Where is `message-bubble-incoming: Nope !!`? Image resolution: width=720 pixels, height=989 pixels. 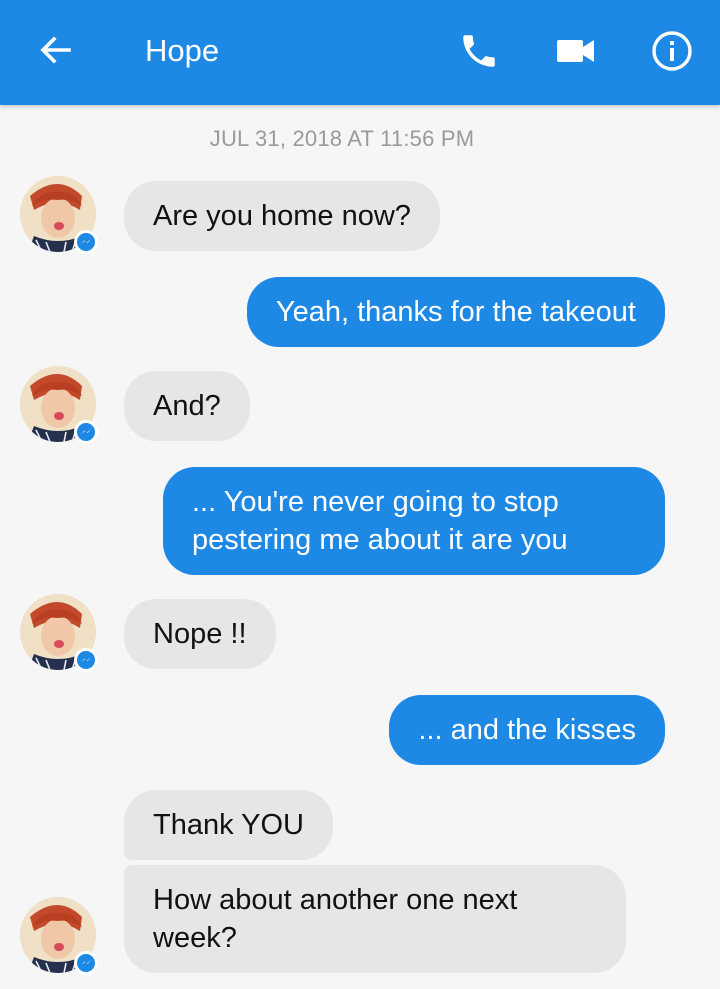 message-bubble-incoming: Nope !! is located at coordinates (200, 634).